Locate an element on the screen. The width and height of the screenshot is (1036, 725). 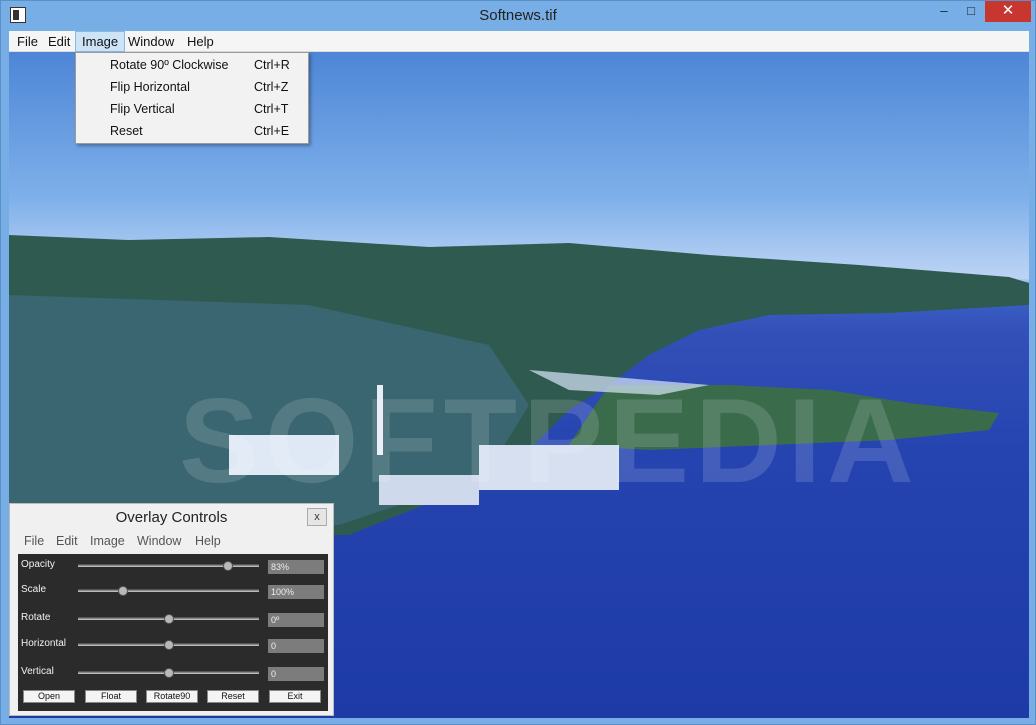
menuitem-shortcut: Ctrl+Z is located at coordinates (271, 87).